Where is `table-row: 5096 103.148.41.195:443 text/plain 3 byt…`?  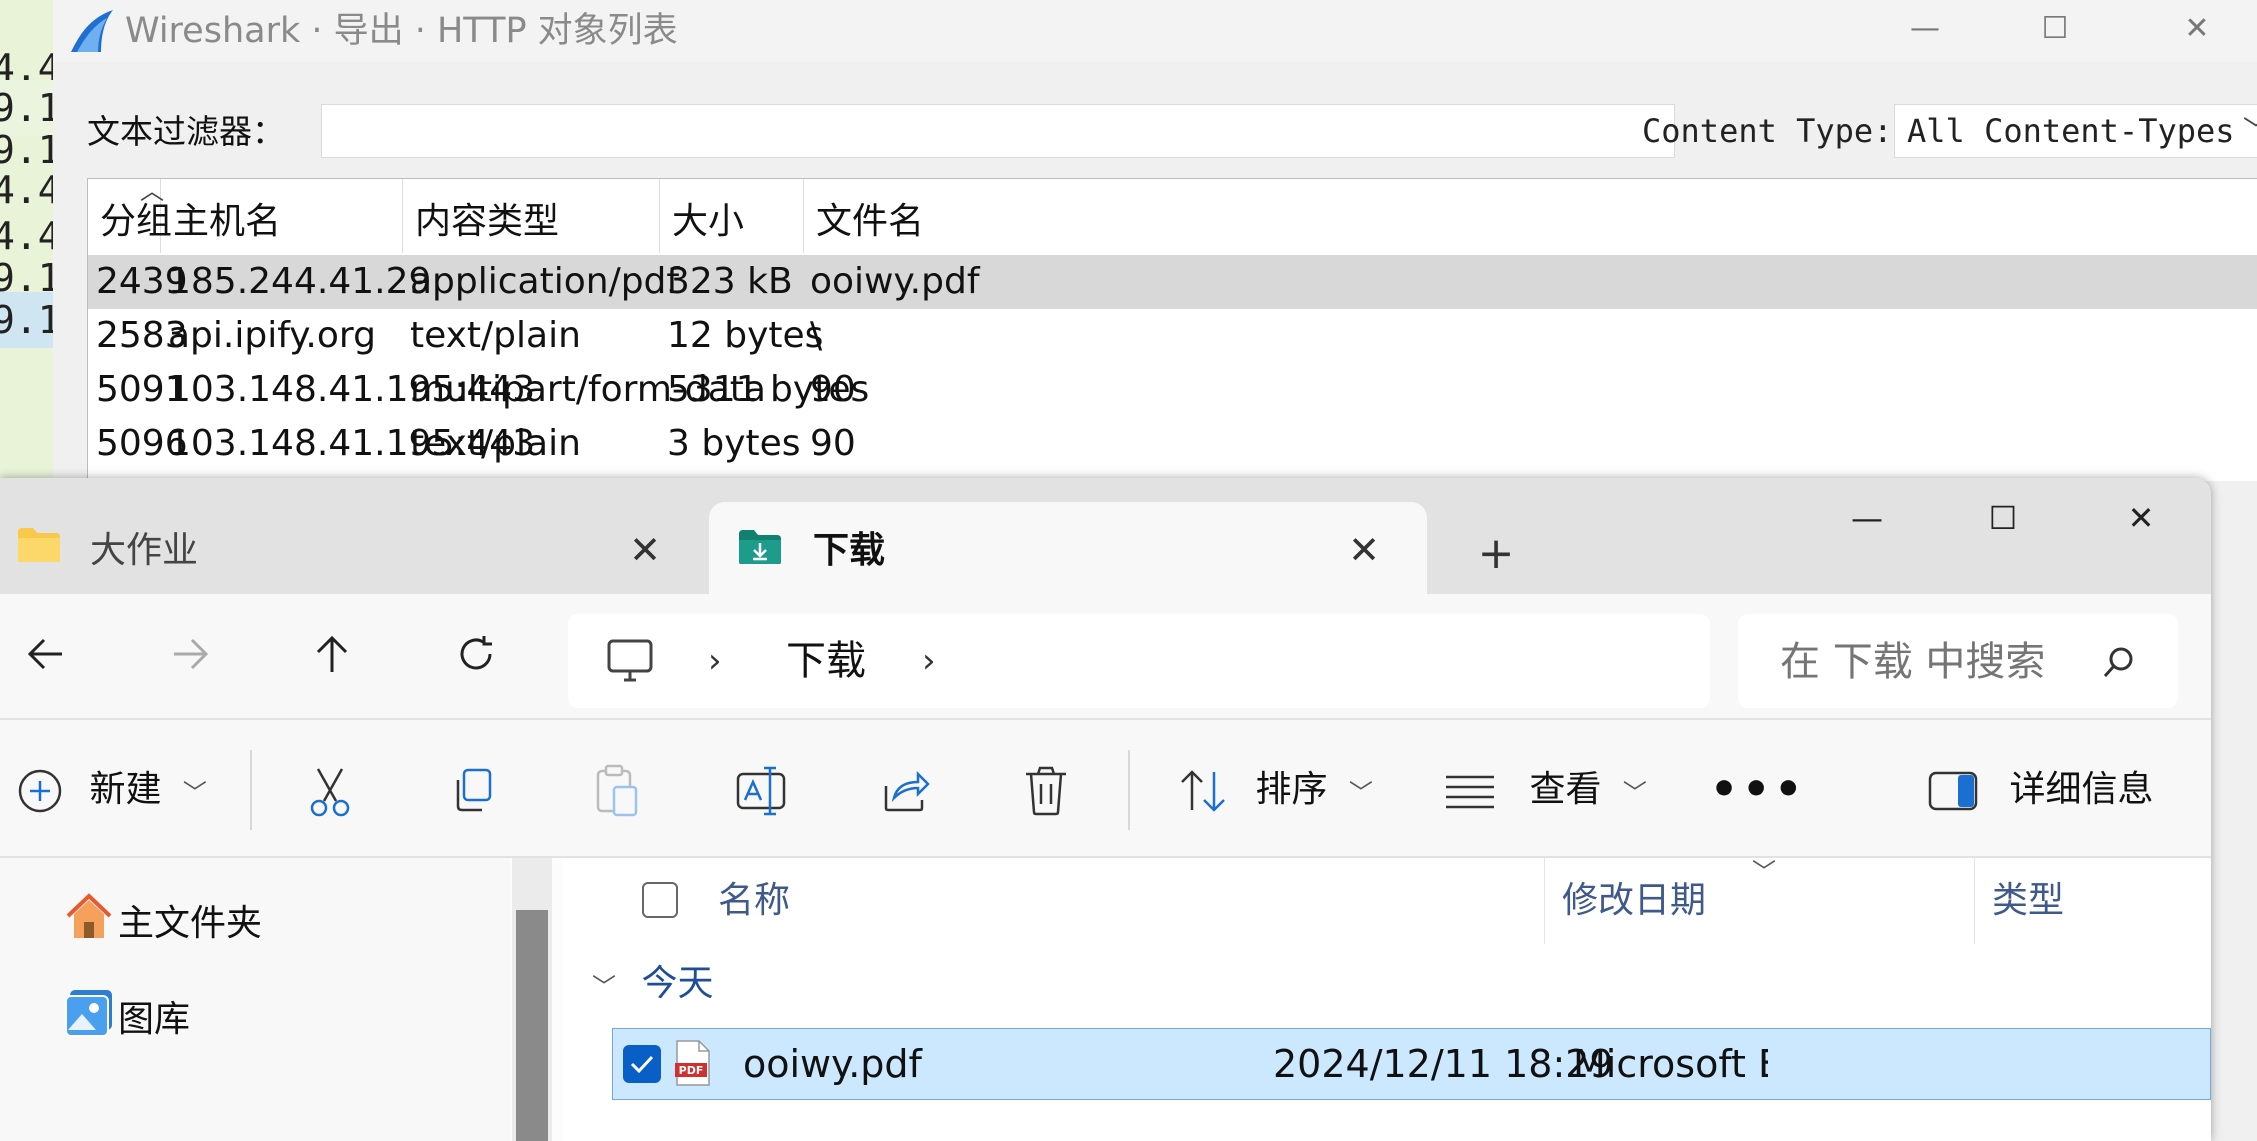 table-row: 5096 103.148.41.195:443 text/plain 3 byt… is located at coordinates (1172, 444).